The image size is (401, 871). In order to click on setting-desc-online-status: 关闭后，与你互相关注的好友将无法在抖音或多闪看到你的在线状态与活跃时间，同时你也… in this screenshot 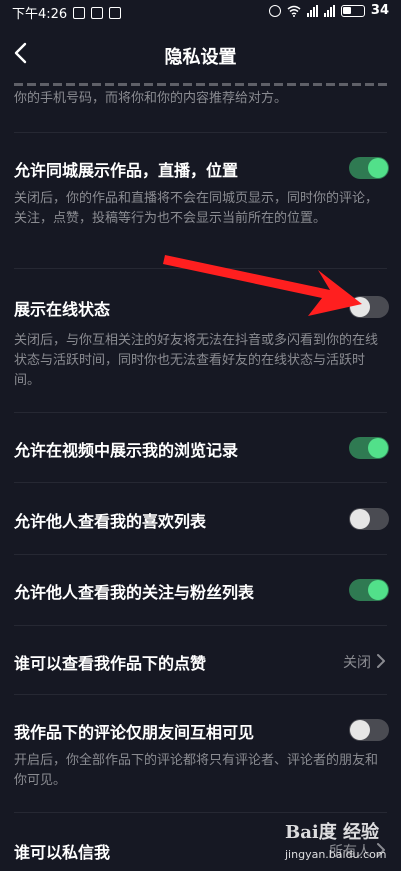, I will do `click(196, 360)`.